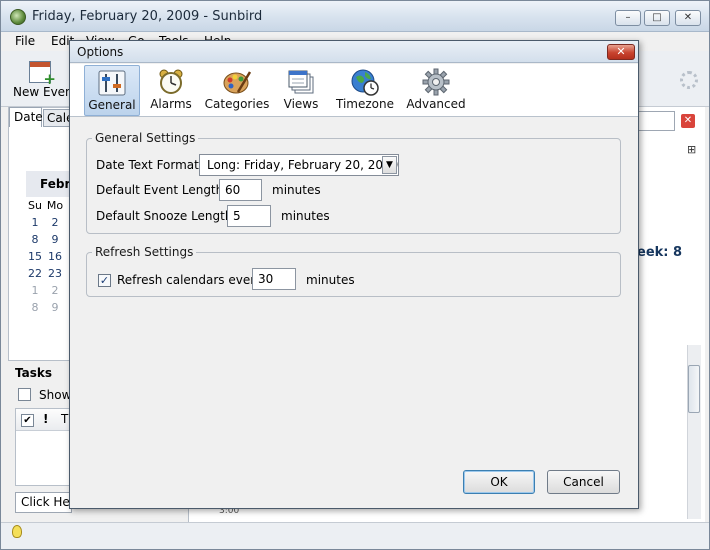  I want to click on pane-timezone: Timezone, so click(365, 90).